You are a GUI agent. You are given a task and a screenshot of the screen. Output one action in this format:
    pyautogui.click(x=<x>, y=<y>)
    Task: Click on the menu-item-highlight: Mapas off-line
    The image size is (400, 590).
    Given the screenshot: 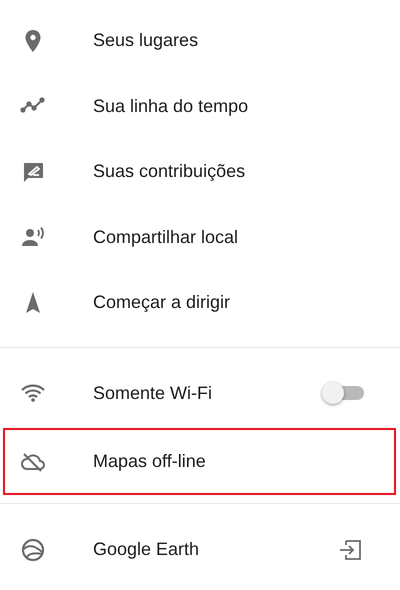 What is the action you would take?
    pyautogui.click(x=199, y=461)
    